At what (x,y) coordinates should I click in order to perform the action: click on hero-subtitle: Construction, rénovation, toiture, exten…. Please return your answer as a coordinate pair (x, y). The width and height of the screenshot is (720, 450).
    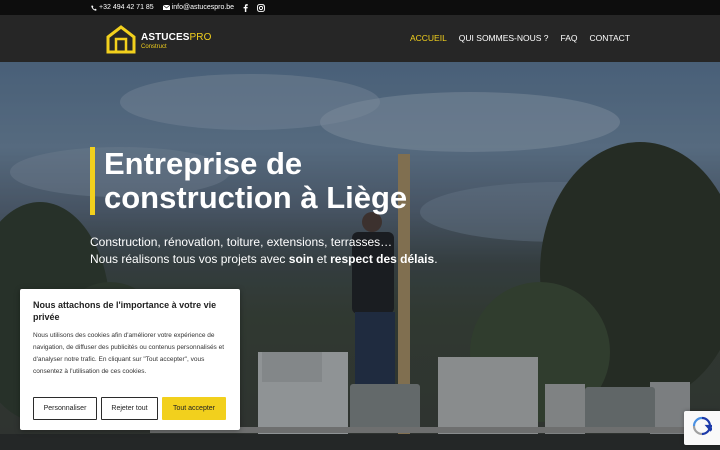
    Looking at the image, I should click on (280, 251).